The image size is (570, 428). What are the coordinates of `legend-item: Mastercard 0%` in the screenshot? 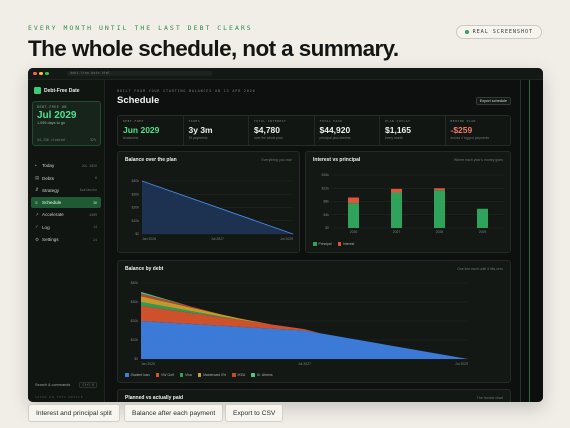 It's located at (212, 375).